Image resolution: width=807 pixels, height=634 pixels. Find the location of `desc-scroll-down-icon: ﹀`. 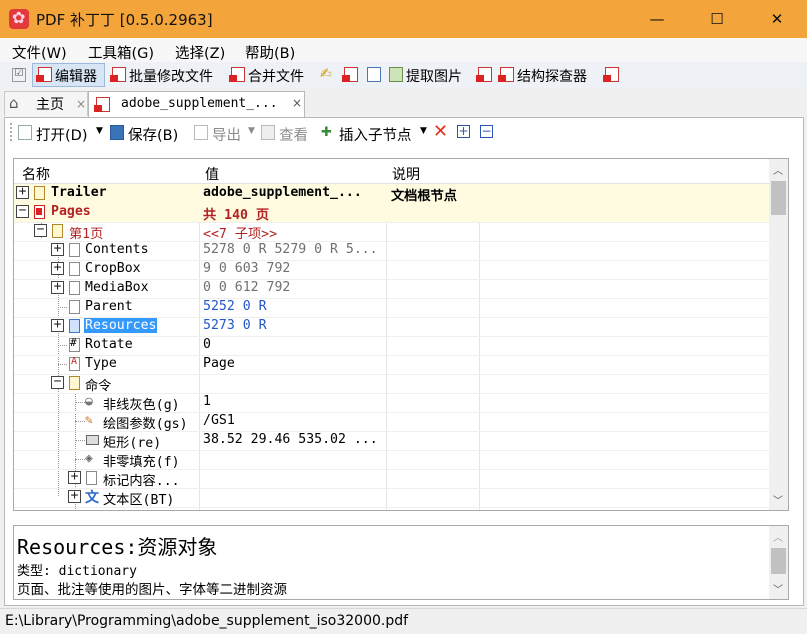

desc-scroll-down-icon: ﹀ is located at coordinates (778, 588).